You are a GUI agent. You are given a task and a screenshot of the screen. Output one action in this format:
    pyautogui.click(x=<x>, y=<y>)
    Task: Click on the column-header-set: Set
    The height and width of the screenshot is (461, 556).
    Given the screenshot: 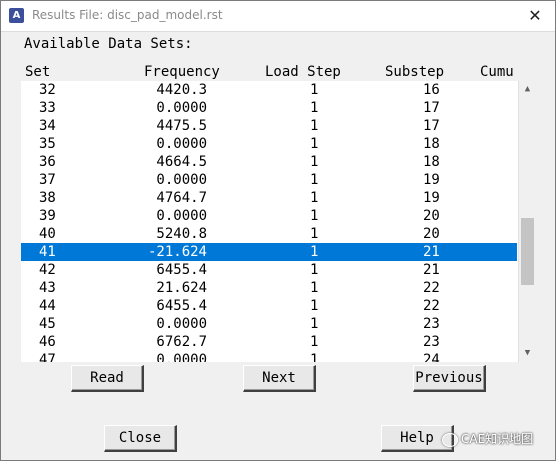 What is the action you would take?
    pyautogui.click(x=38, y=72)
    